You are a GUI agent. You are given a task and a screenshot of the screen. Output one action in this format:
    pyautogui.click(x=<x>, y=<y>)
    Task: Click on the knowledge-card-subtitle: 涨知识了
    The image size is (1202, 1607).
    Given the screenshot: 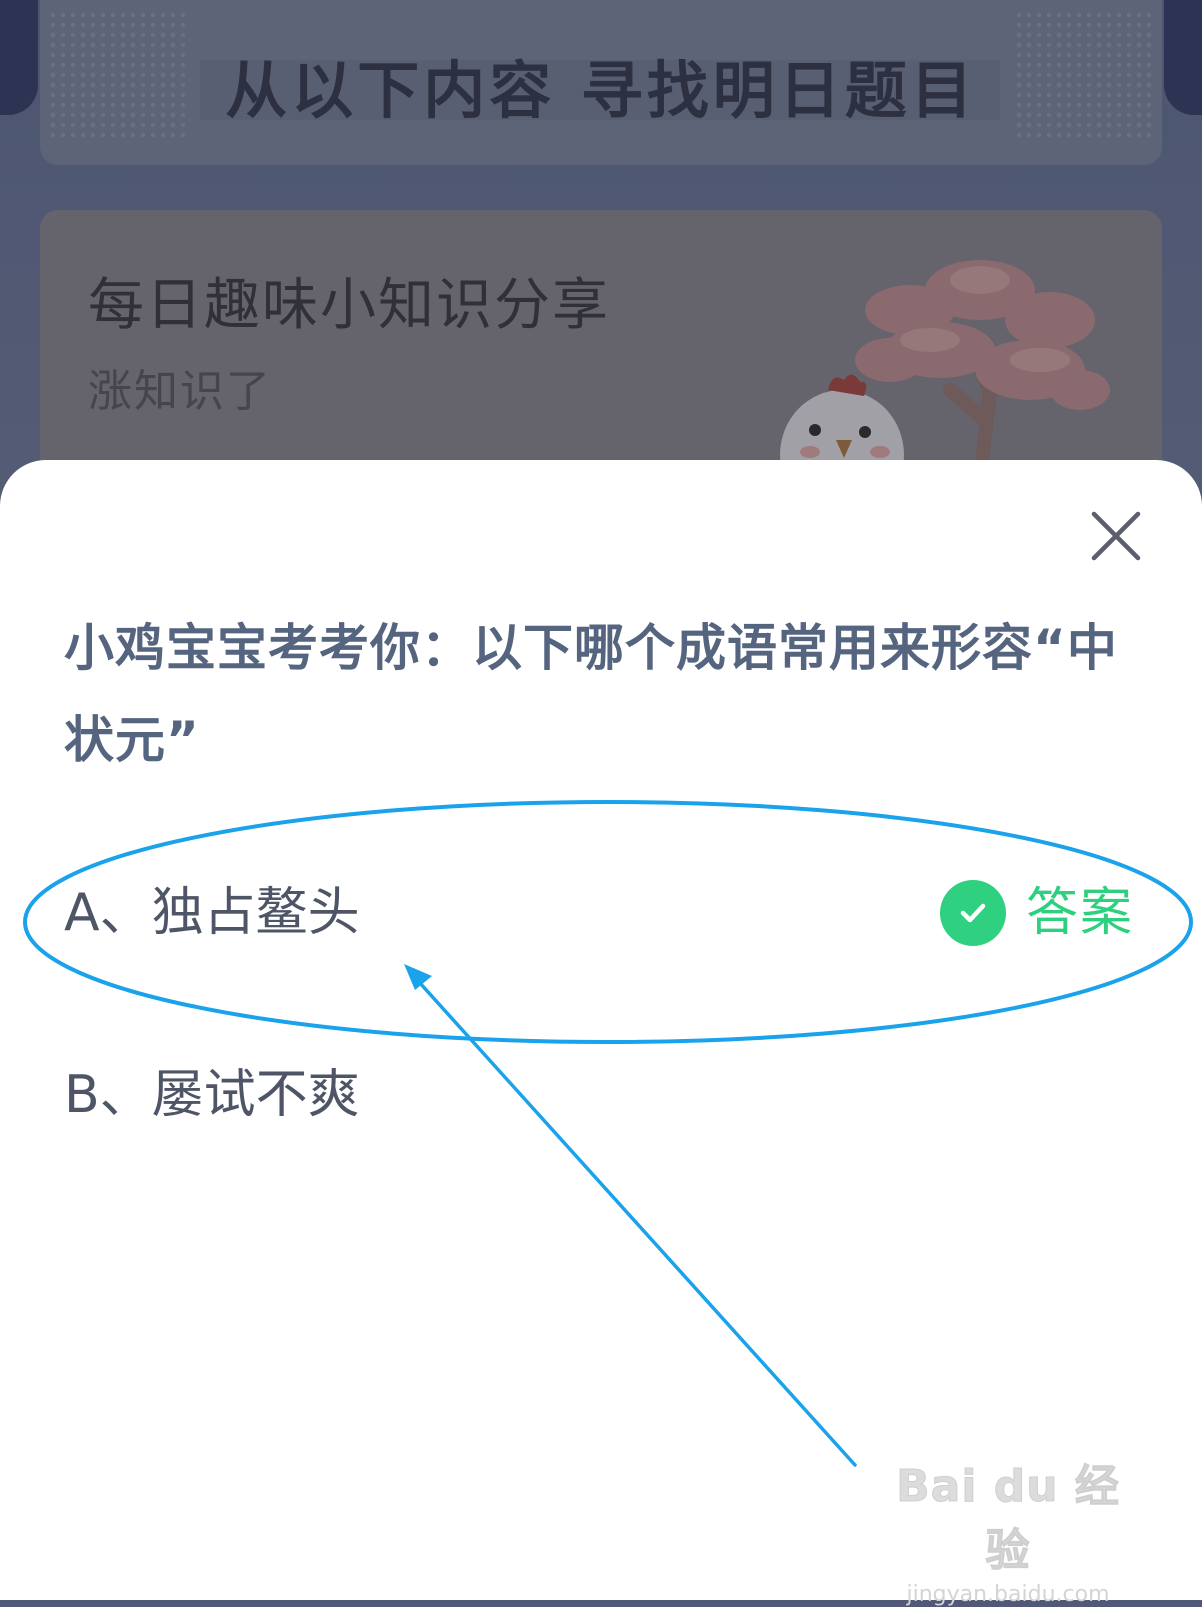 What is the action you would take?
    pyautogui.click(x=180, y=391)
    